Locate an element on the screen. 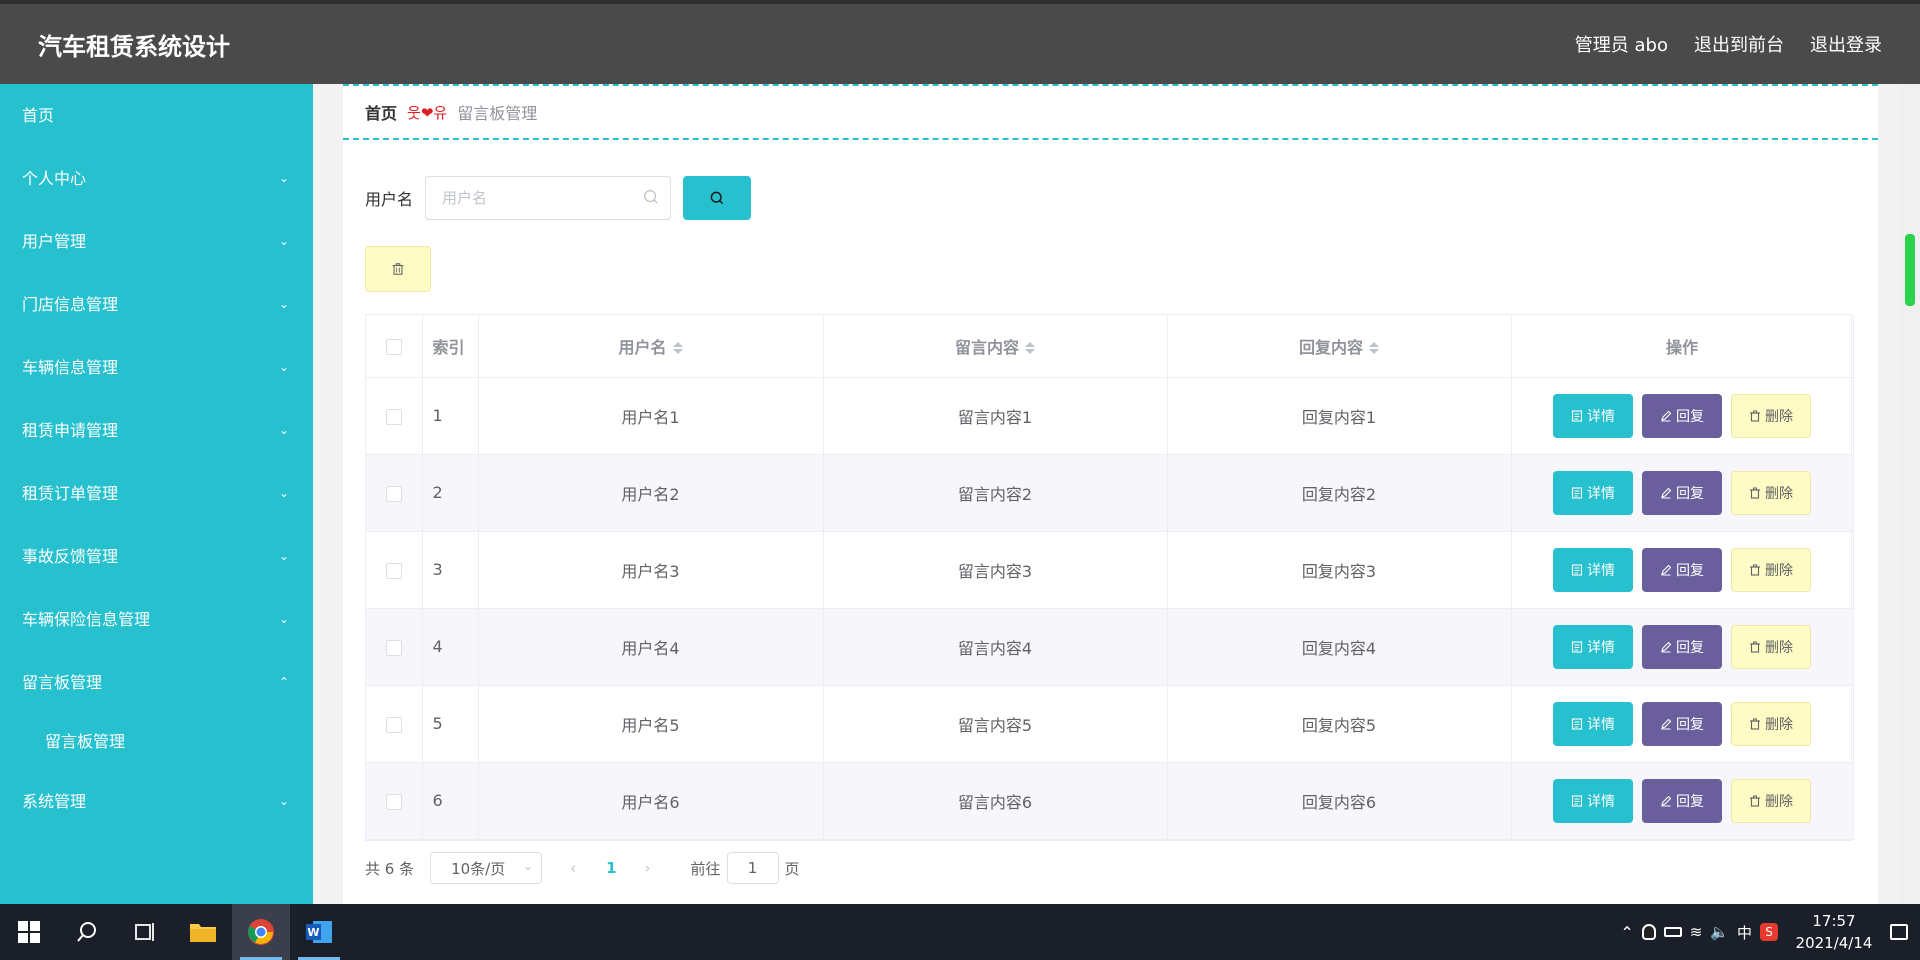 The height and width of the screenshot is (960, 1920). folder-icon is located at coordinates (203, 933).